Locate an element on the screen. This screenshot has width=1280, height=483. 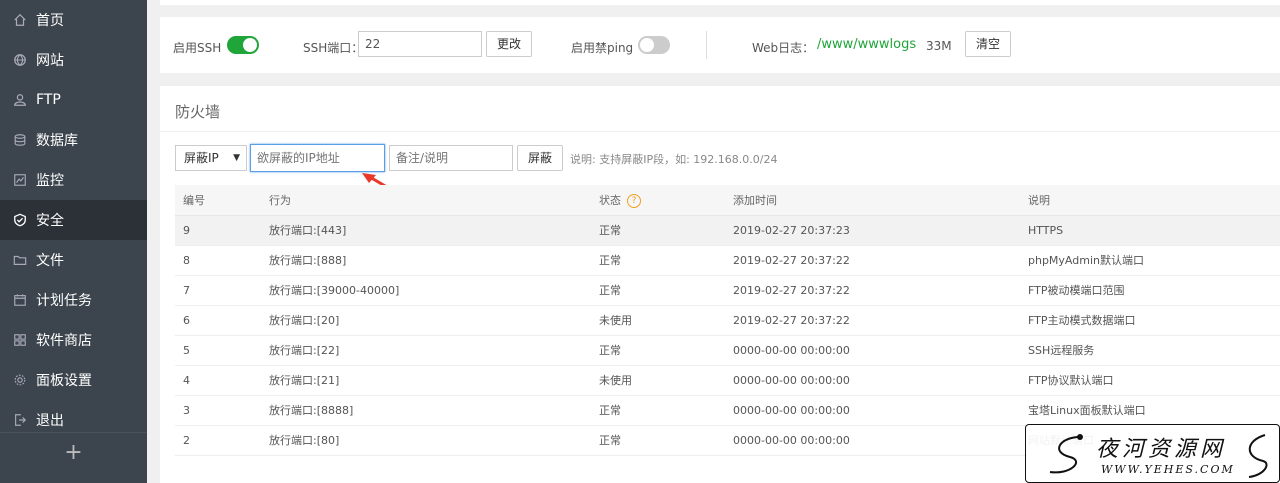
col-status: 状态? is located at coordinates (658, 200).